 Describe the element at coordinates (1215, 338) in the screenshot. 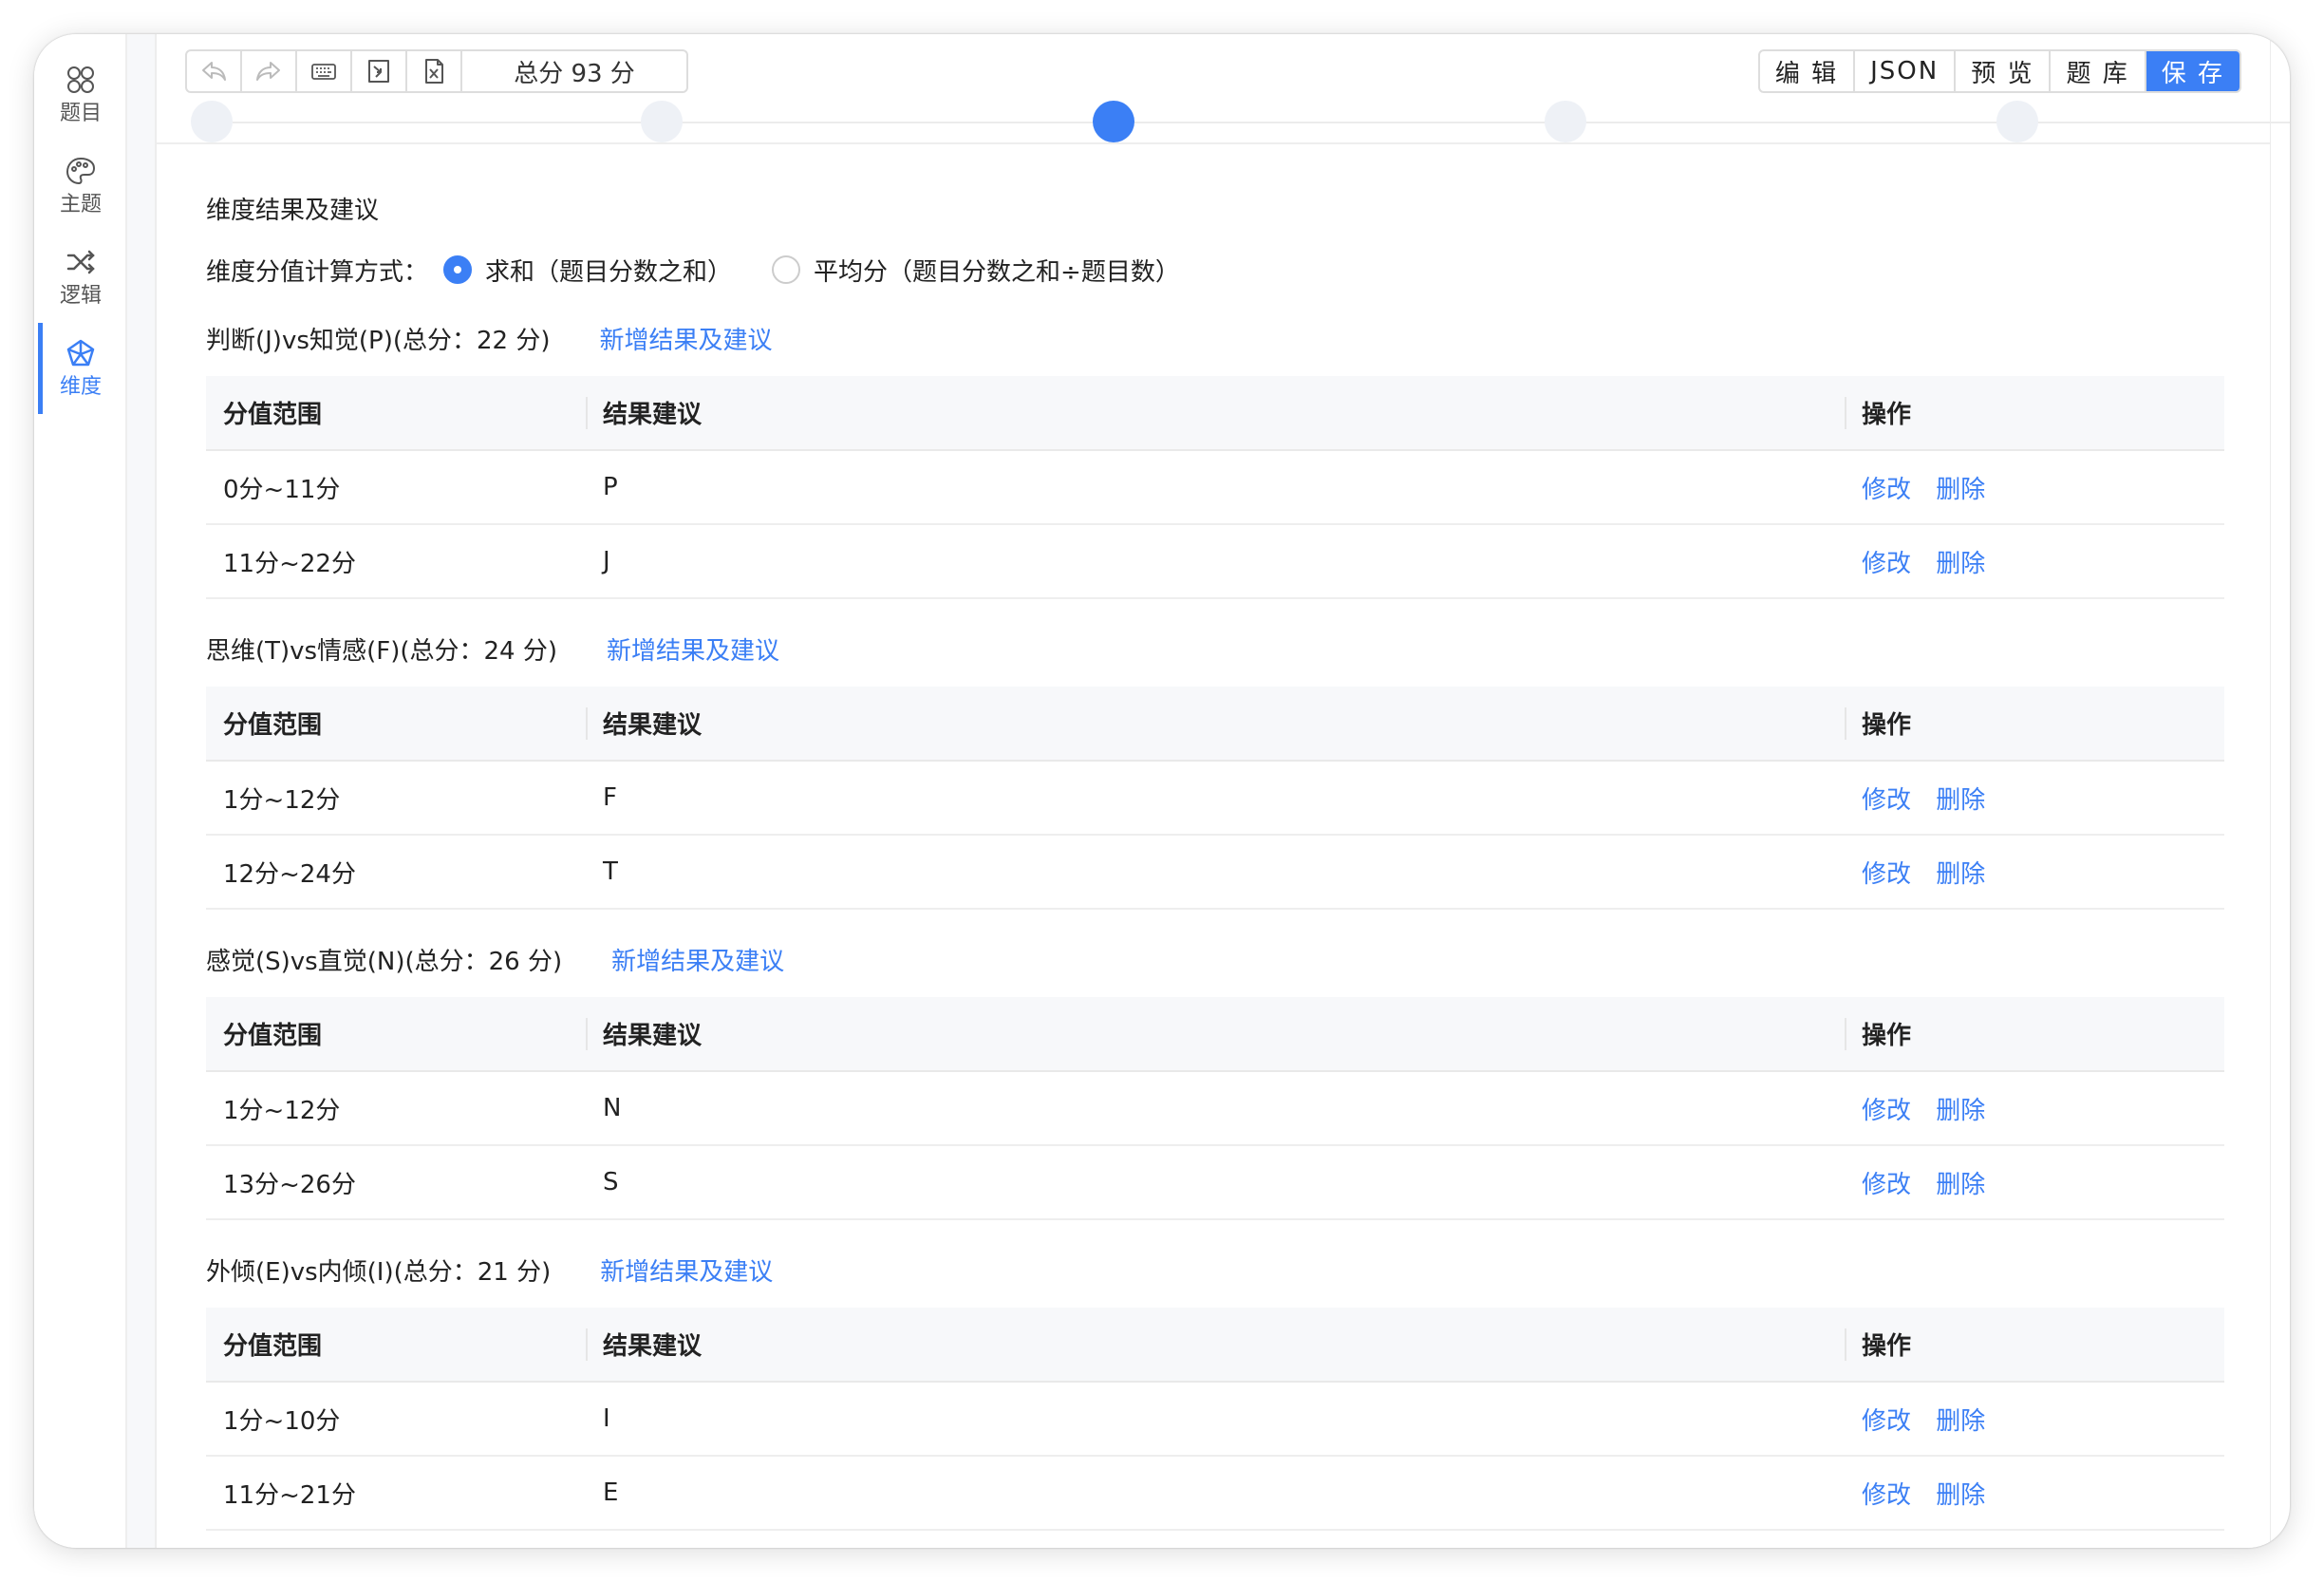

I see `dimension-header: 判断(J)vs知觉(P)(总分：22 分) 新增结果及建议` at that location.